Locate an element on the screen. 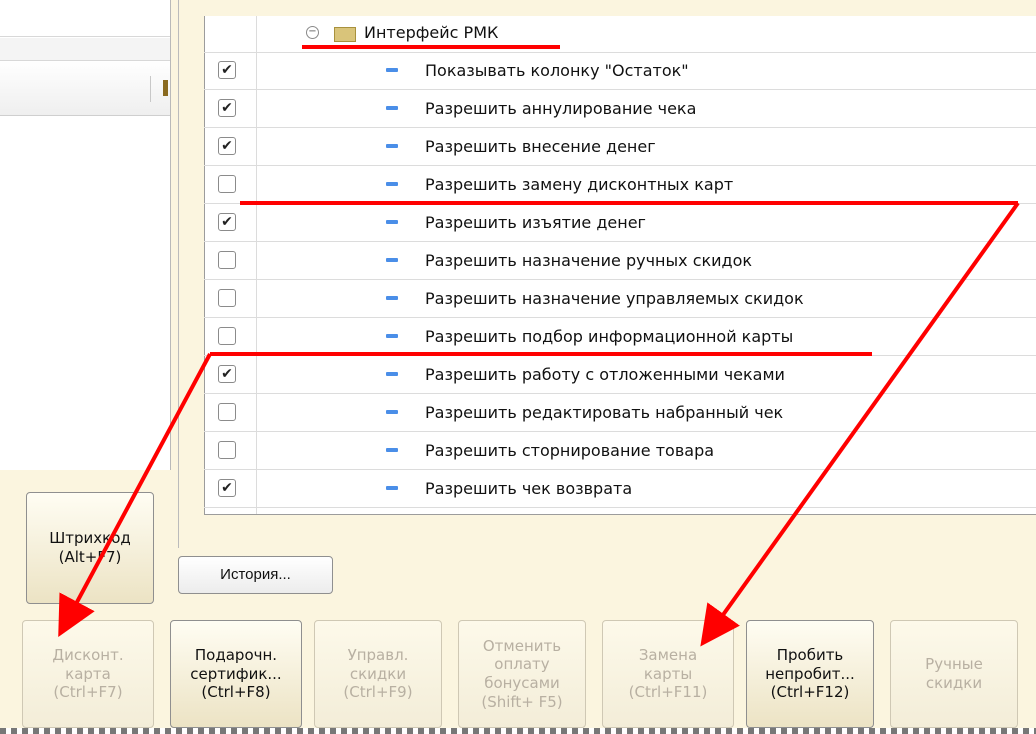 This screenshot has width=1036, height=734. settings-row: ✔ Разрешить работу с отложенными чеками is located at coordinates (620, 375).